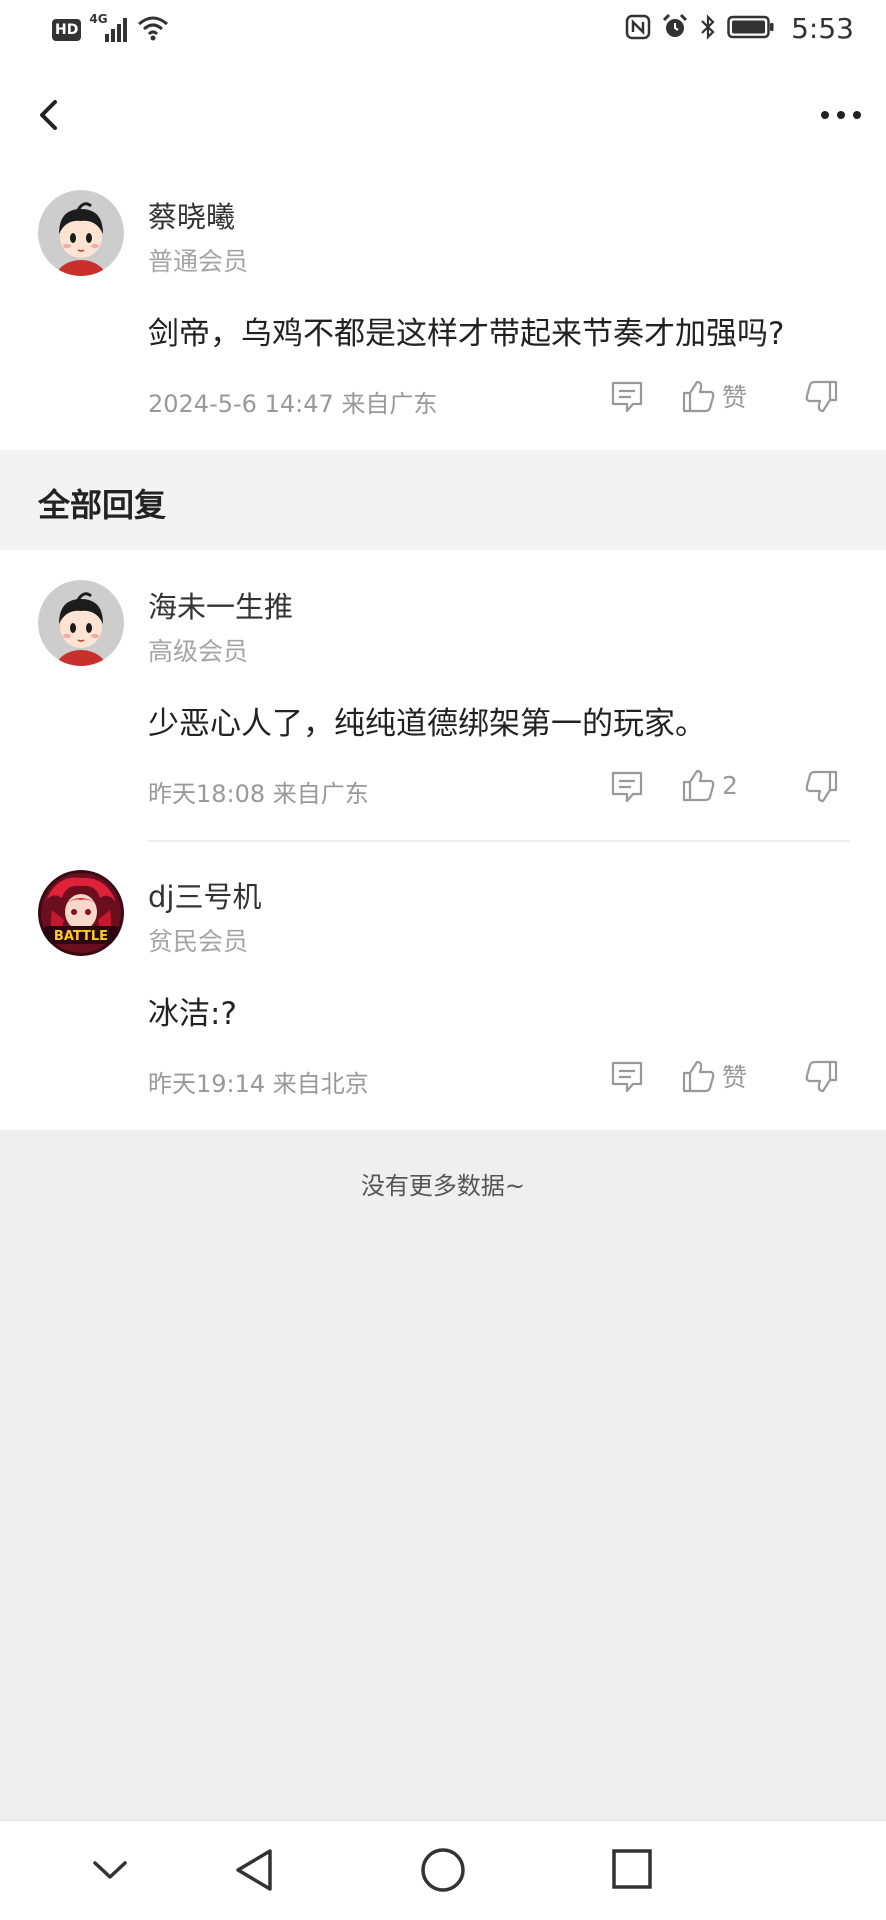 The height and width of the screenshot is (1920, 886). What do you see at coordinates (675, 29) in the screenshot?
I see `alarm-icon` at bounding box center [675, 29].